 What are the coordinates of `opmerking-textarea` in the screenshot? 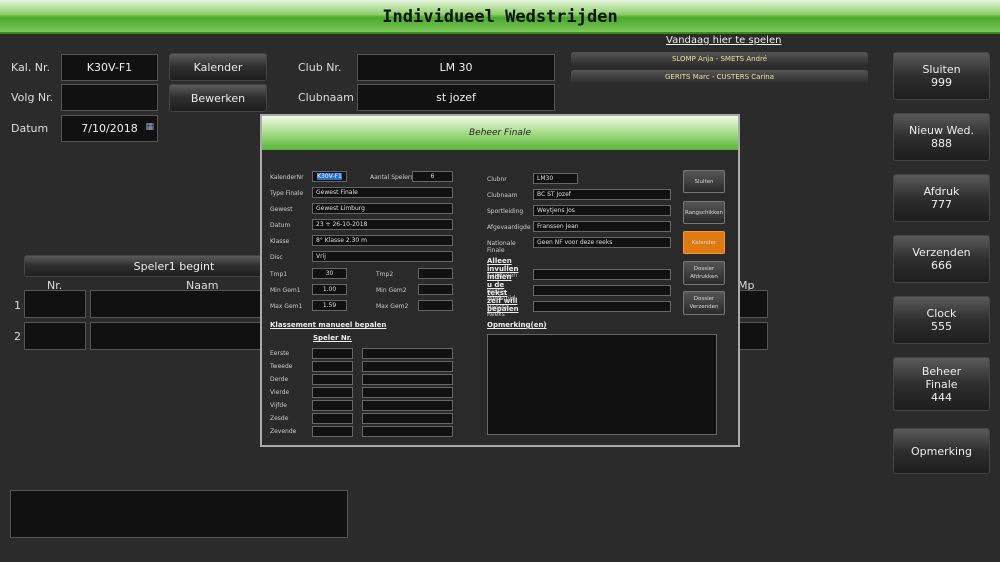 It's located at (602, 384).